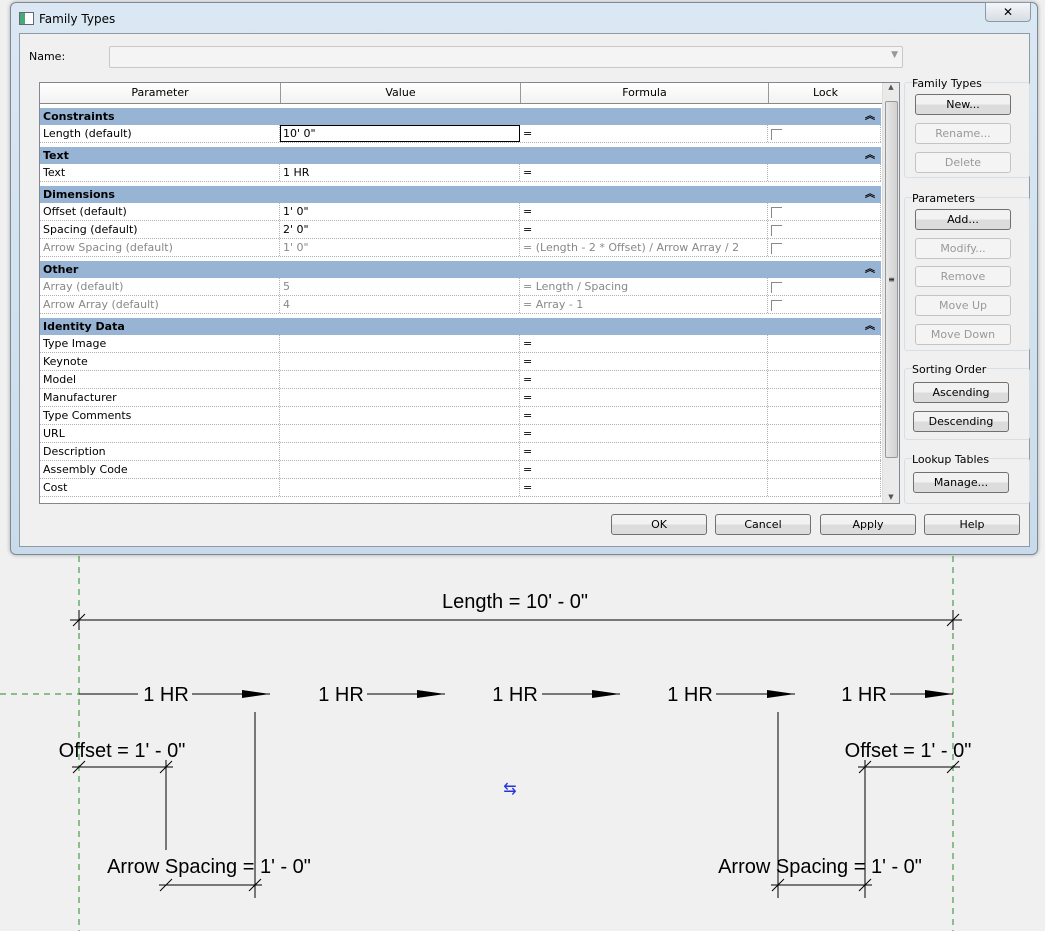  Describe the element at coordinates (509, 789) in the screenshot. I see `flip-control-icon: ⇆` at that location.